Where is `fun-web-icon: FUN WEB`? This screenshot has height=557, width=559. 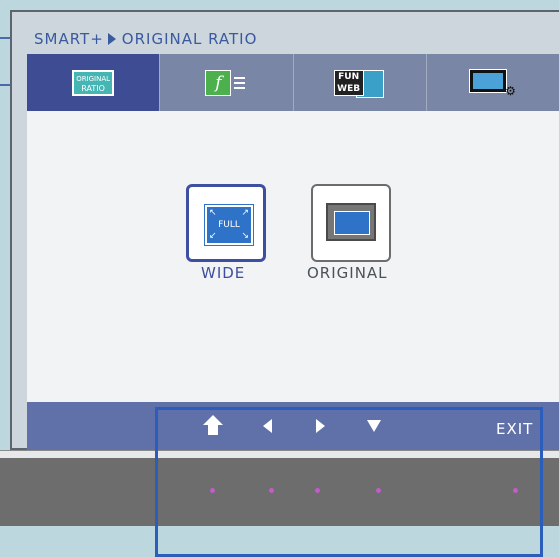 fun-web-icon: FUN WEB is located at coordinates (359, 83).